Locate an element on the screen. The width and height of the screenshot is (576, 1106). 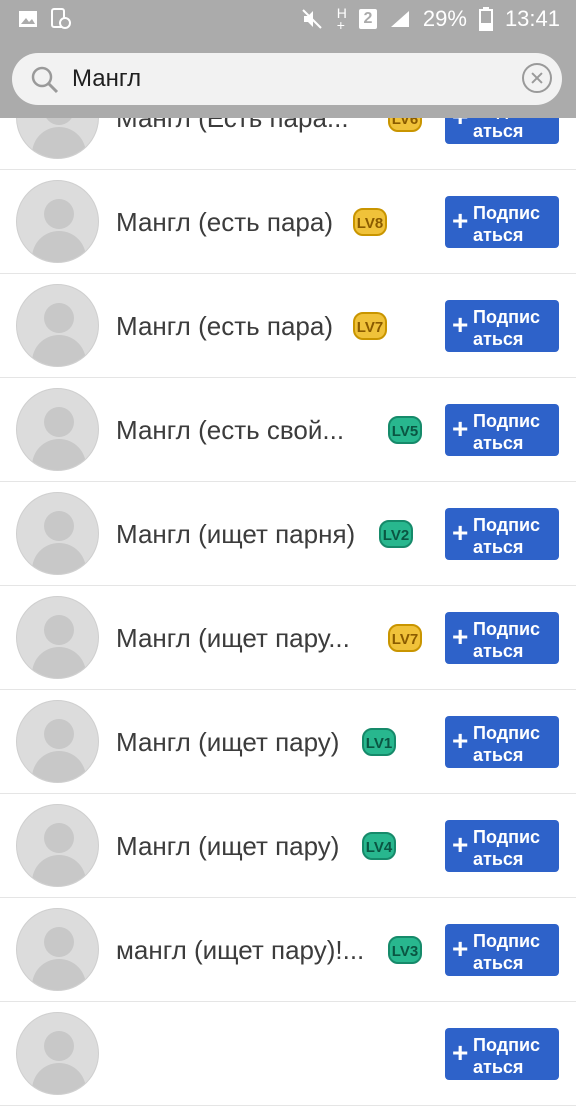
level-badge: LV2 is located at coordinates (396, 534).